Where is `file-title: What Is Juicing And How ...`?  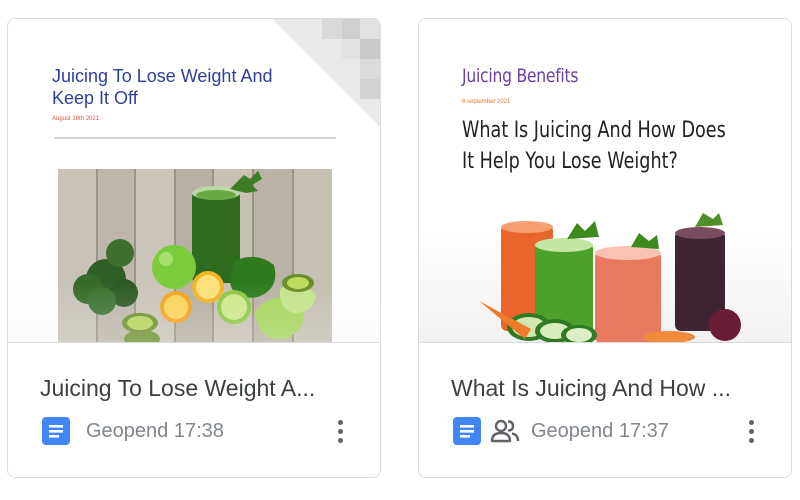 file-title: What Is Juicing And How ... is located at coordinates (612, 388).